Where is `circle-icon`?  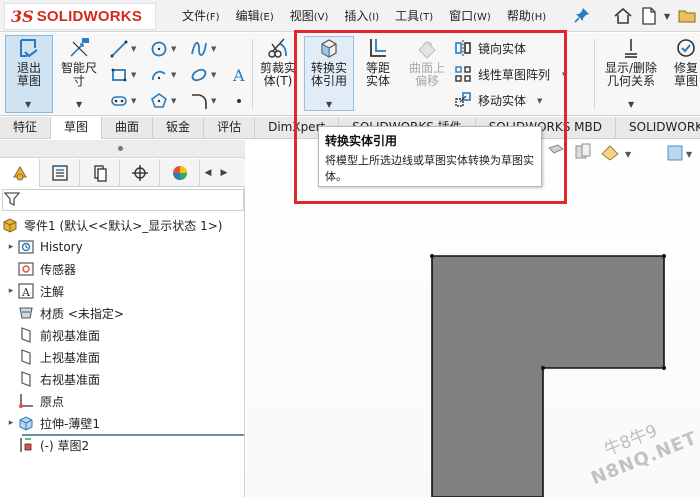 circle-icon is located at coordinates (159, 49).